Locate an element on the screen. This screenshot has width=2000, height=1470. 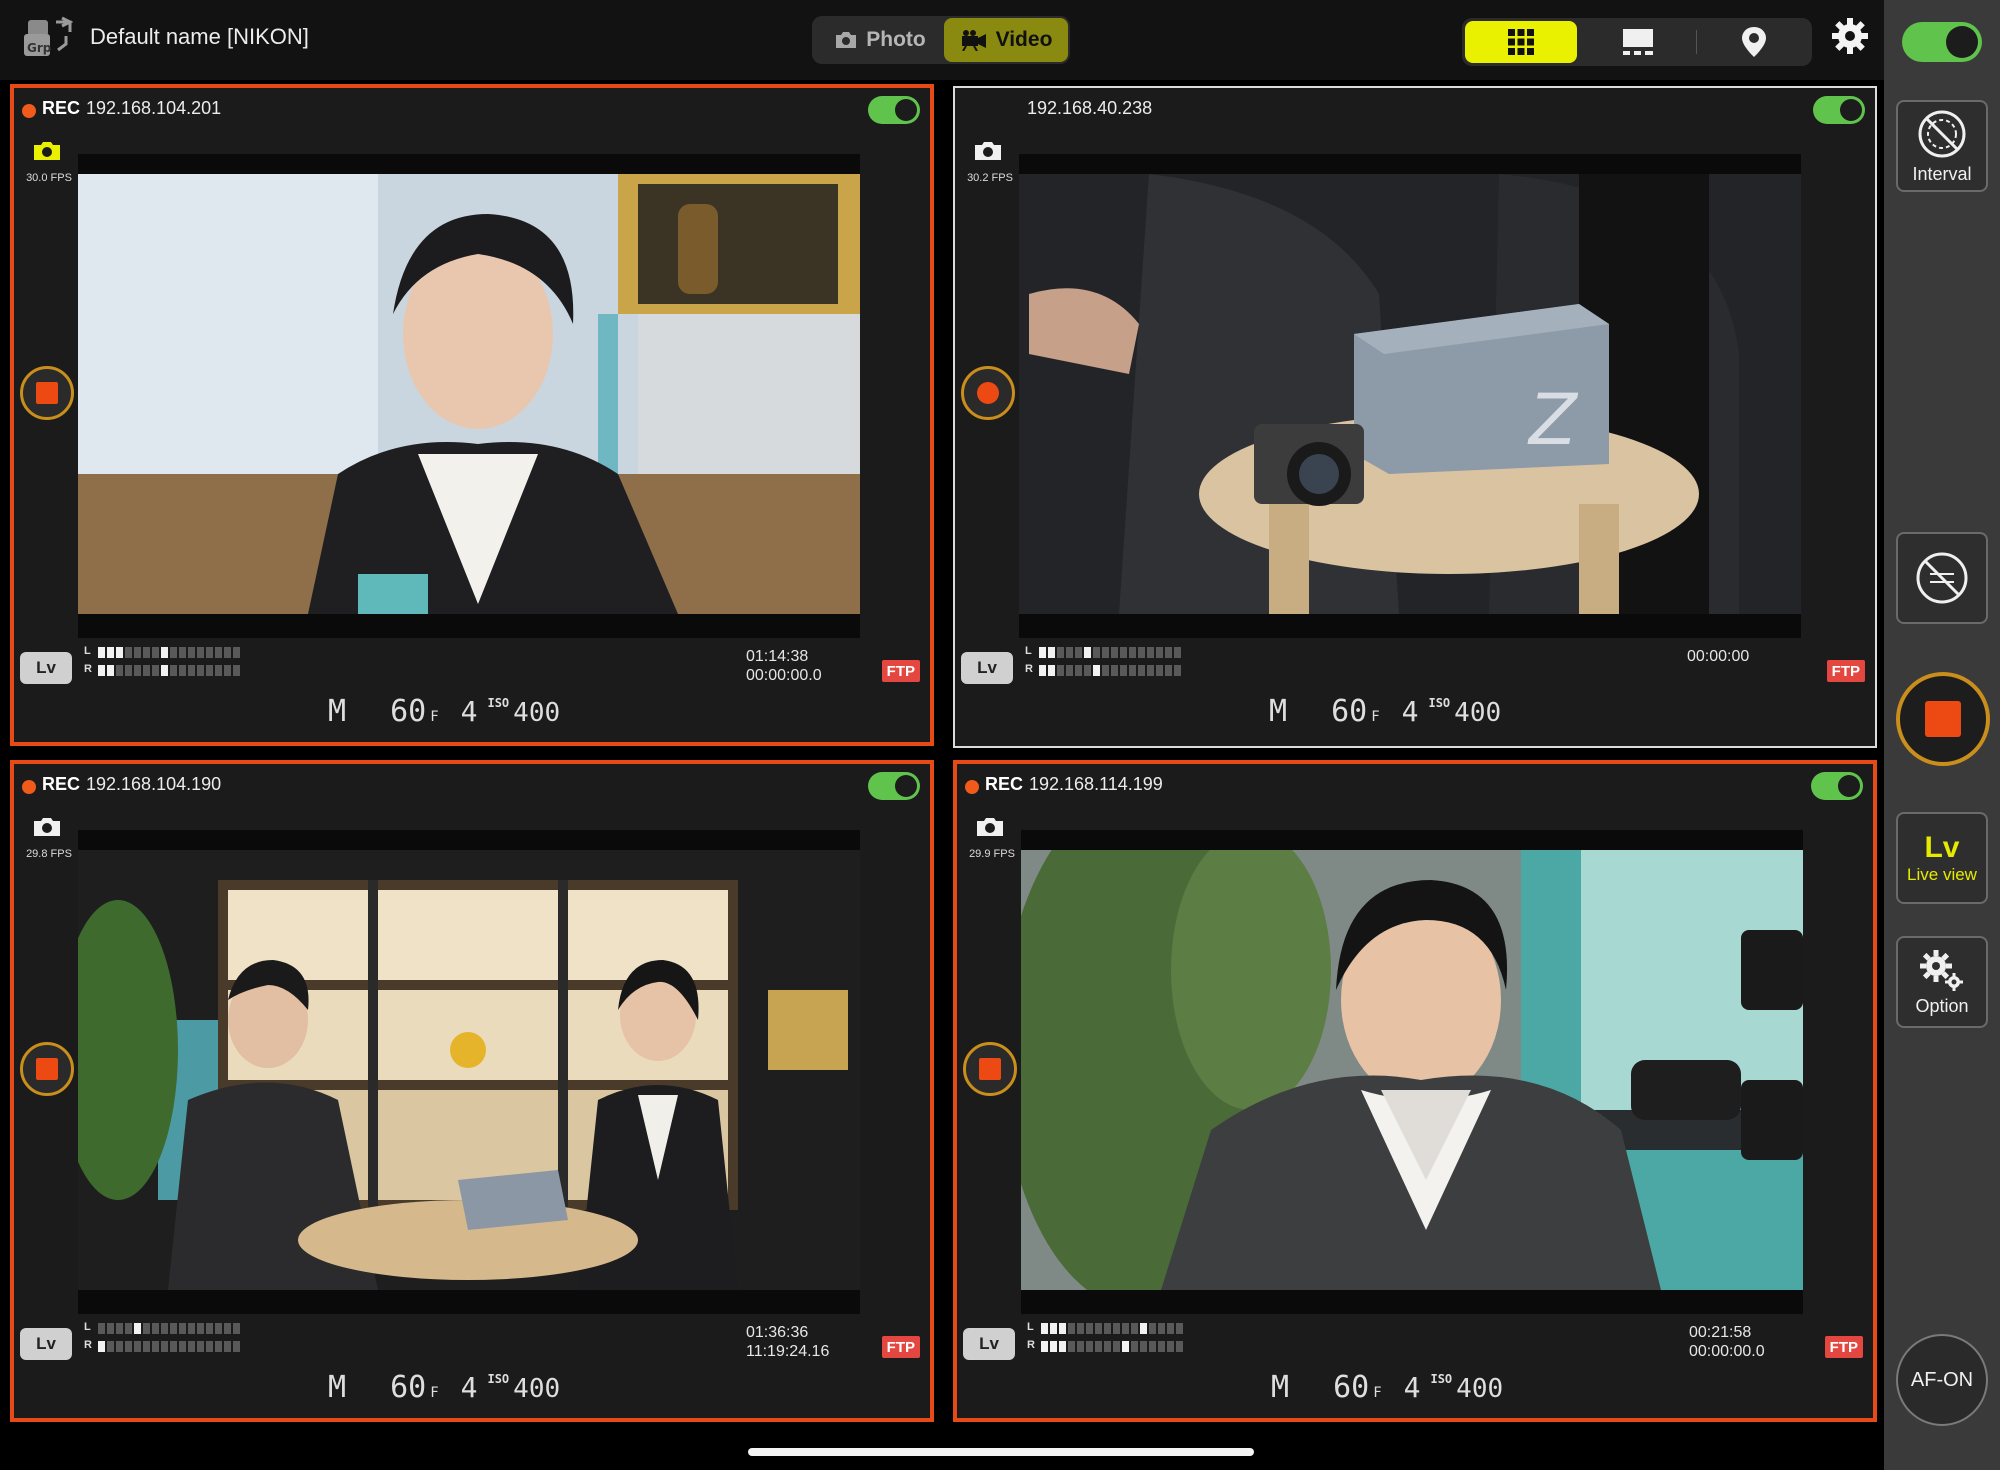
aperture-f-label: F is located at coordinates (434, 1393).